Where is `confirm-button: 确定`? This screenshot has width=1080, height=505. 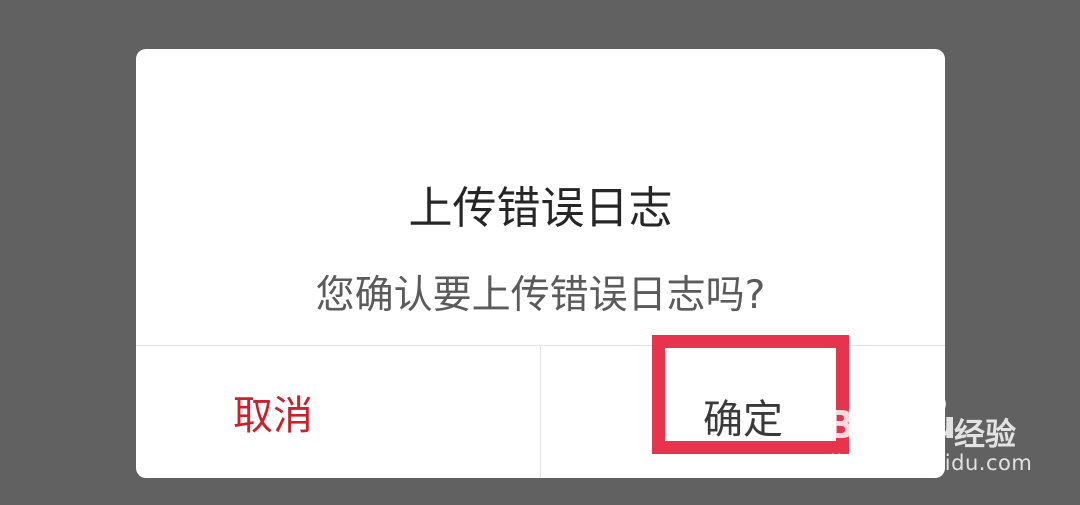
confirm-button: 确定 is located at coordinates (743, 412).